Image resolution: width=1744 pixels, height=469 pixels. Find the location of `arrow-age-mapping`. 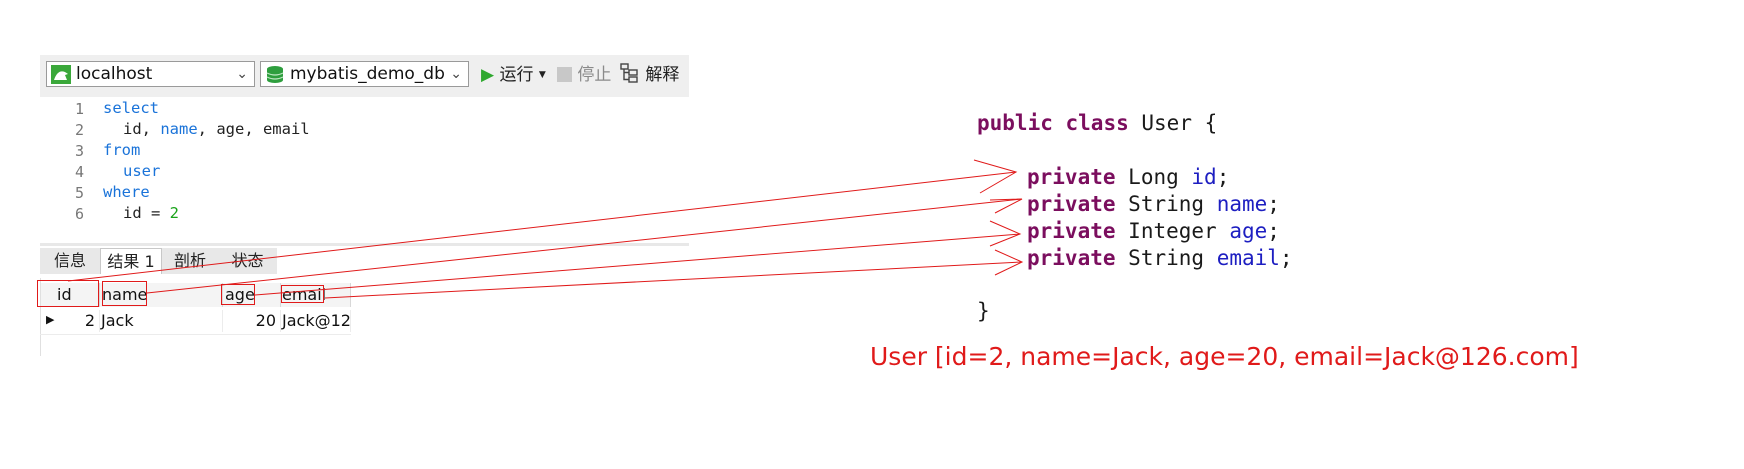

arrow-age-mapping is located at coordinates (637, 264).